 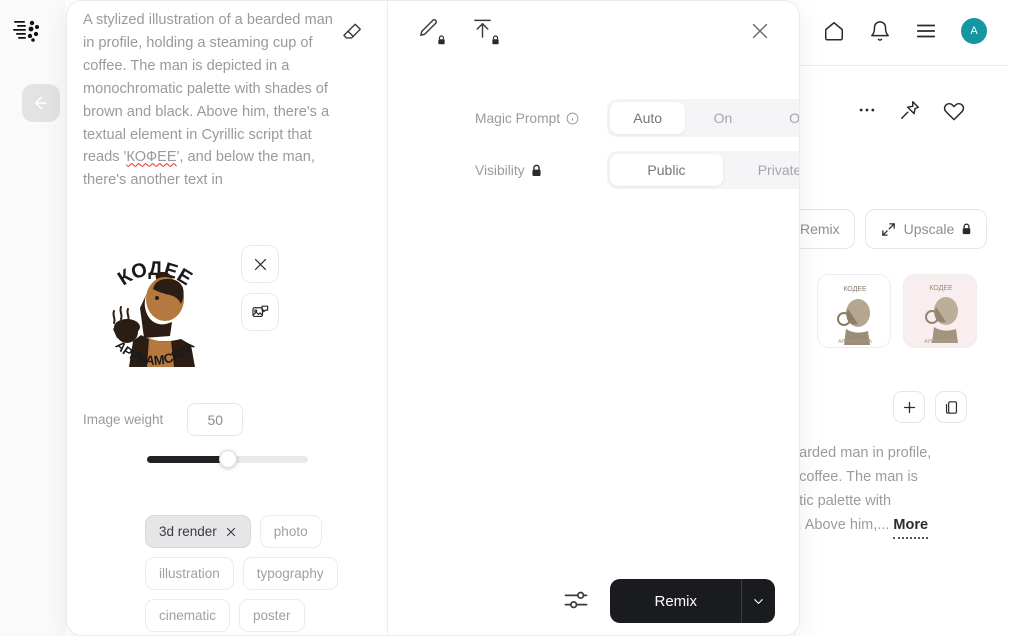 I want to click on top-bar-icons: A, so click(x=905, y=31).